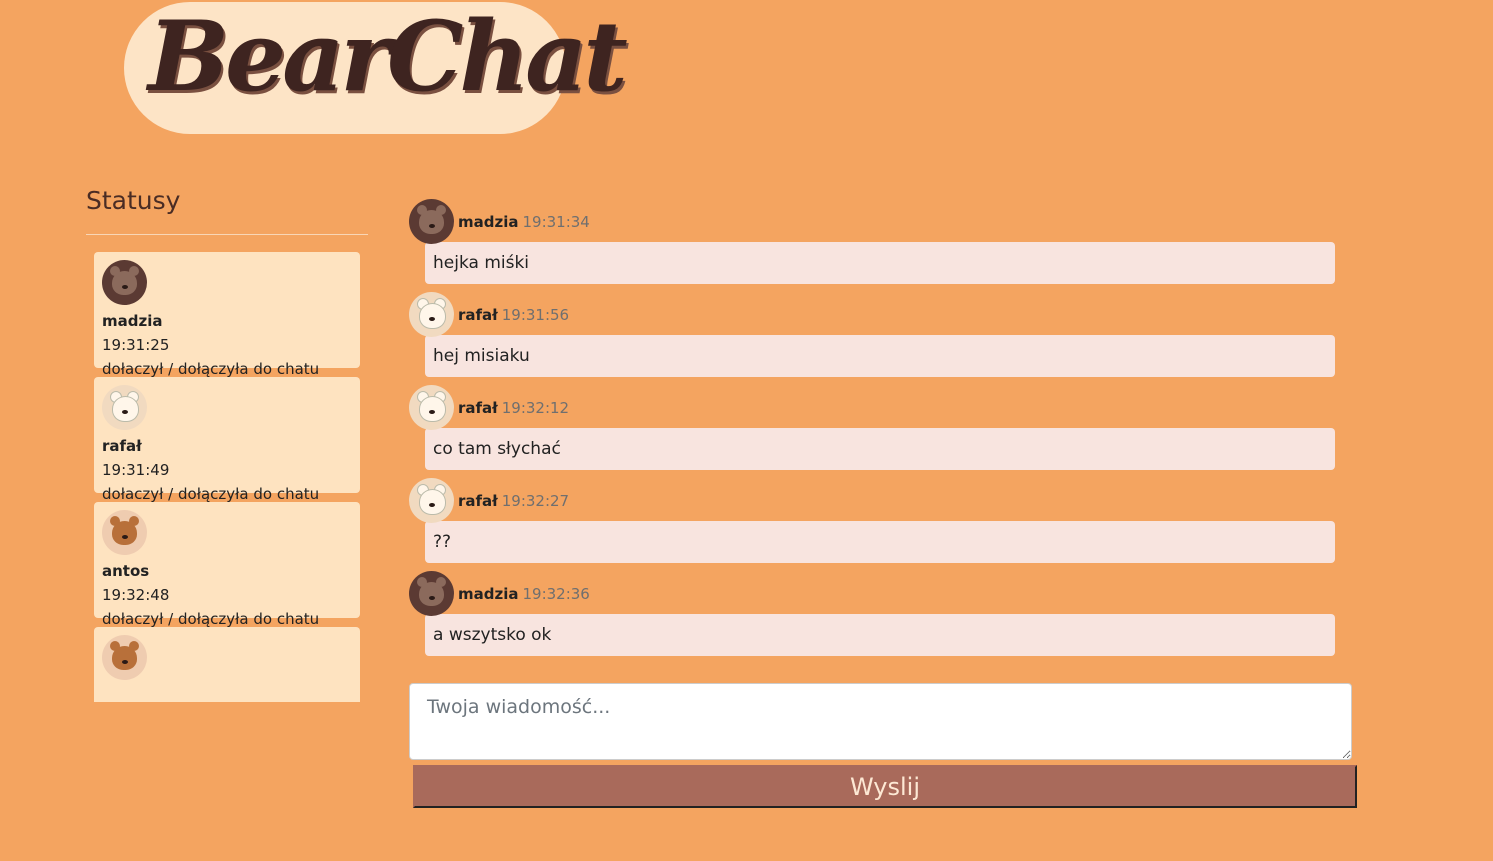 Image resolution: width=1493 pixels, height=861 pixels. Describe the element at coordinates (880, 721) in the screenshot. I see `message-input` at that location.